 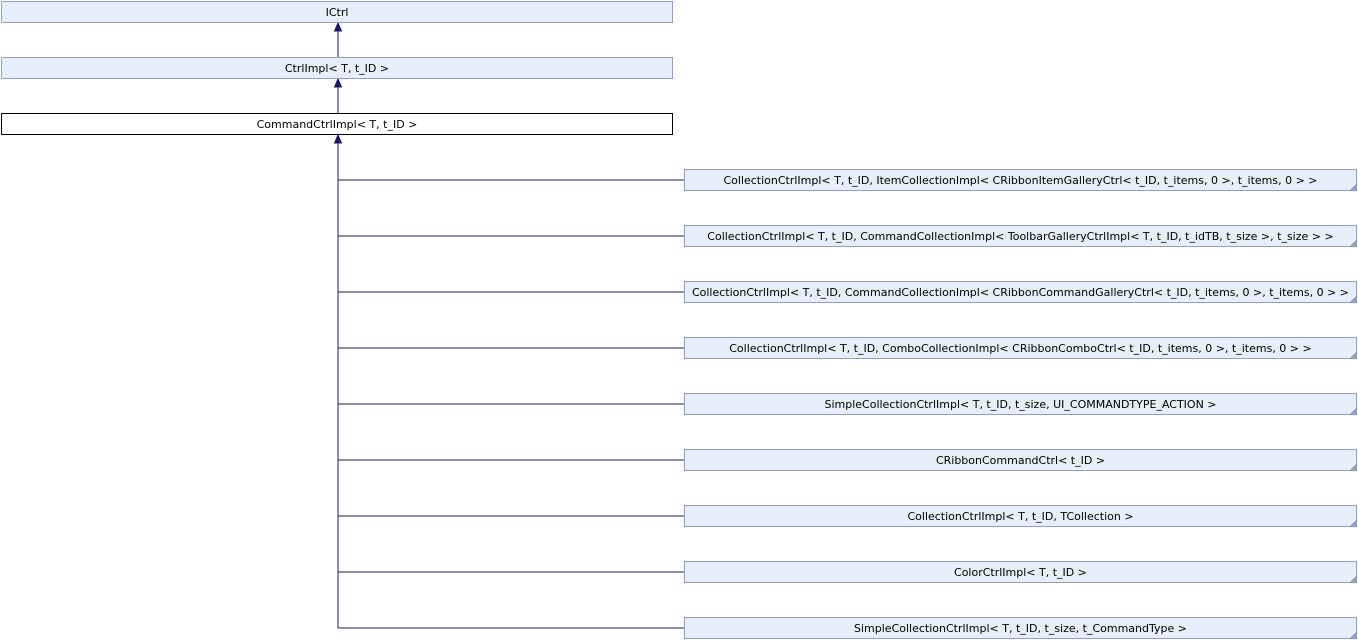 I want to click on inheritance-edge-c6-commandctrlimpl, so click(x=510, y=302).